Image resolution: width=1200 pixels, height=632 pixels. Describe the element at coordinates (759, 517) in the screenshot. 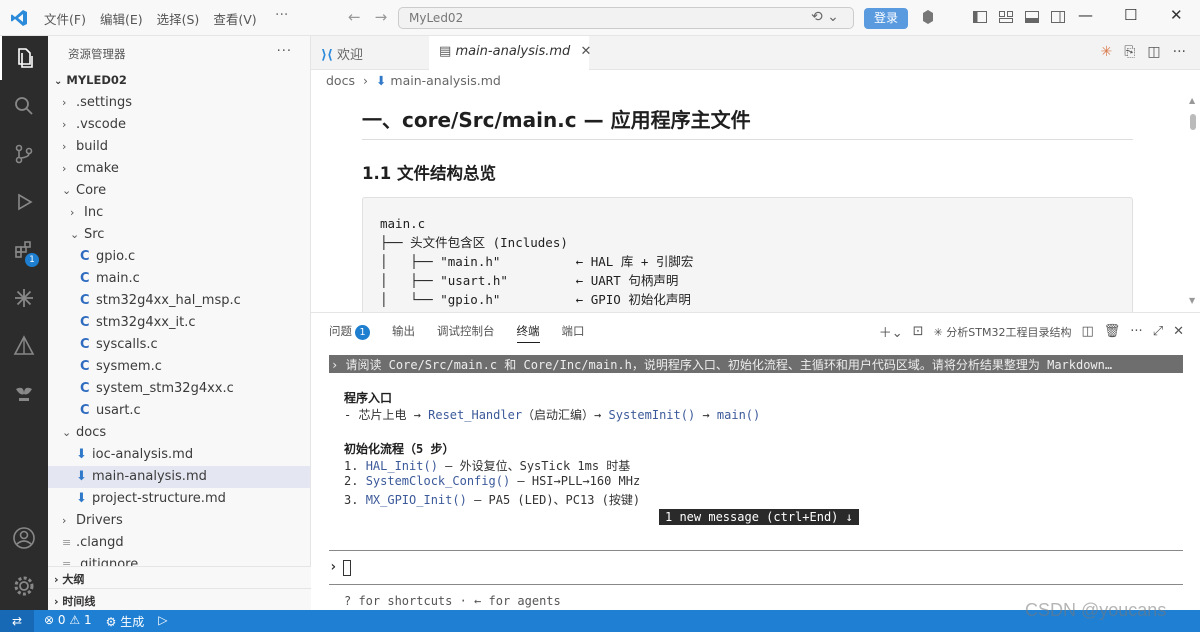

I see `new-message-indicator: 1 new message (ctrl+End) ↓` at that location.